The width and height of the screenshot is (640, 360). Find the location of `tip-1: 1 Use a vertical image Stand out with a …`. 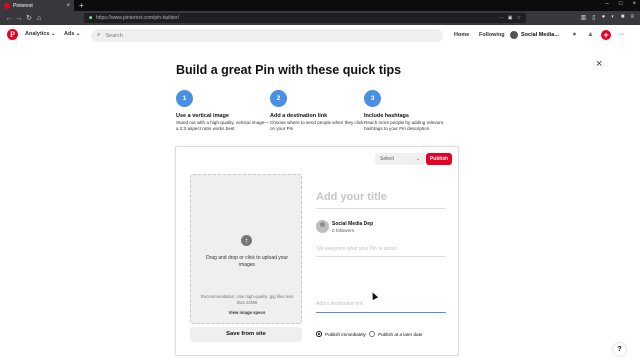

tip-1: 1 Use a vertical image Stand out with a … is located at coordinates (223, 111).